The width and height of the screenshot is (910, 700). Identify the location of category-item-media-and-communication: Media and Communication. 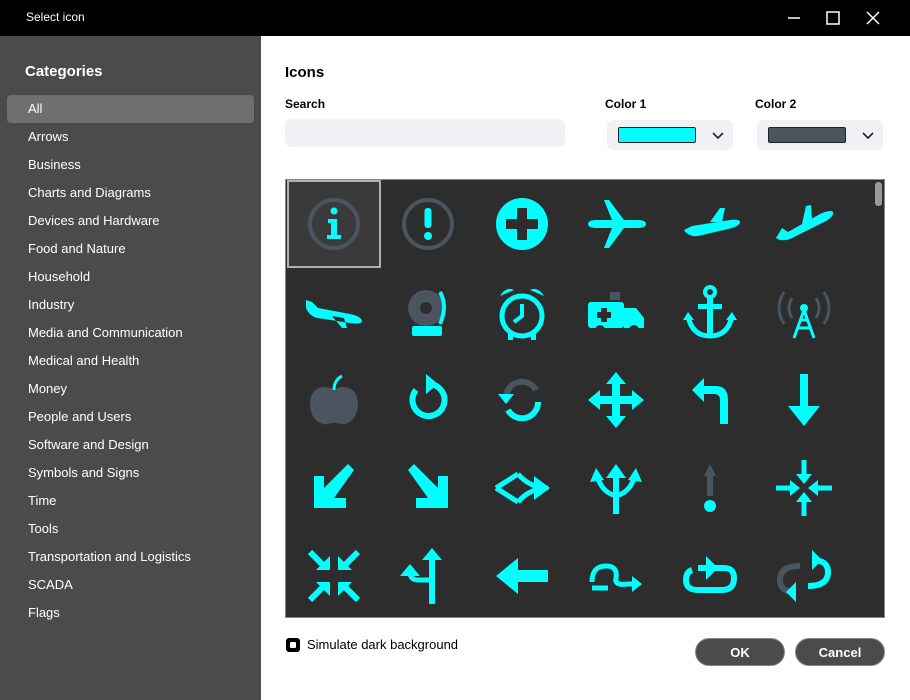
(130, 333).